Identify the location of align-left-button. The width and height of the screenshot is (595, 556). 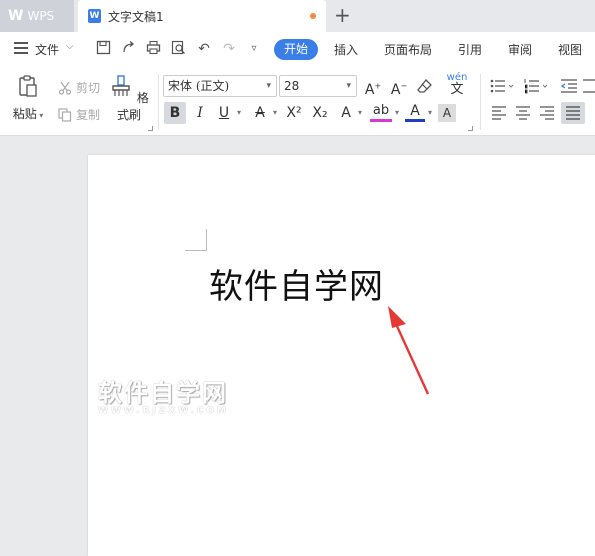
(499, 113).